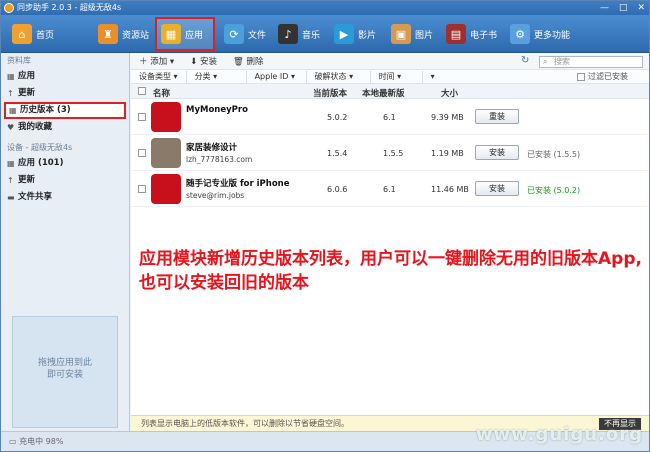  Describe the element at coordinates (33, 34) in the screenshot. I see `toolbar-home: ⌂ 首页` at that location.